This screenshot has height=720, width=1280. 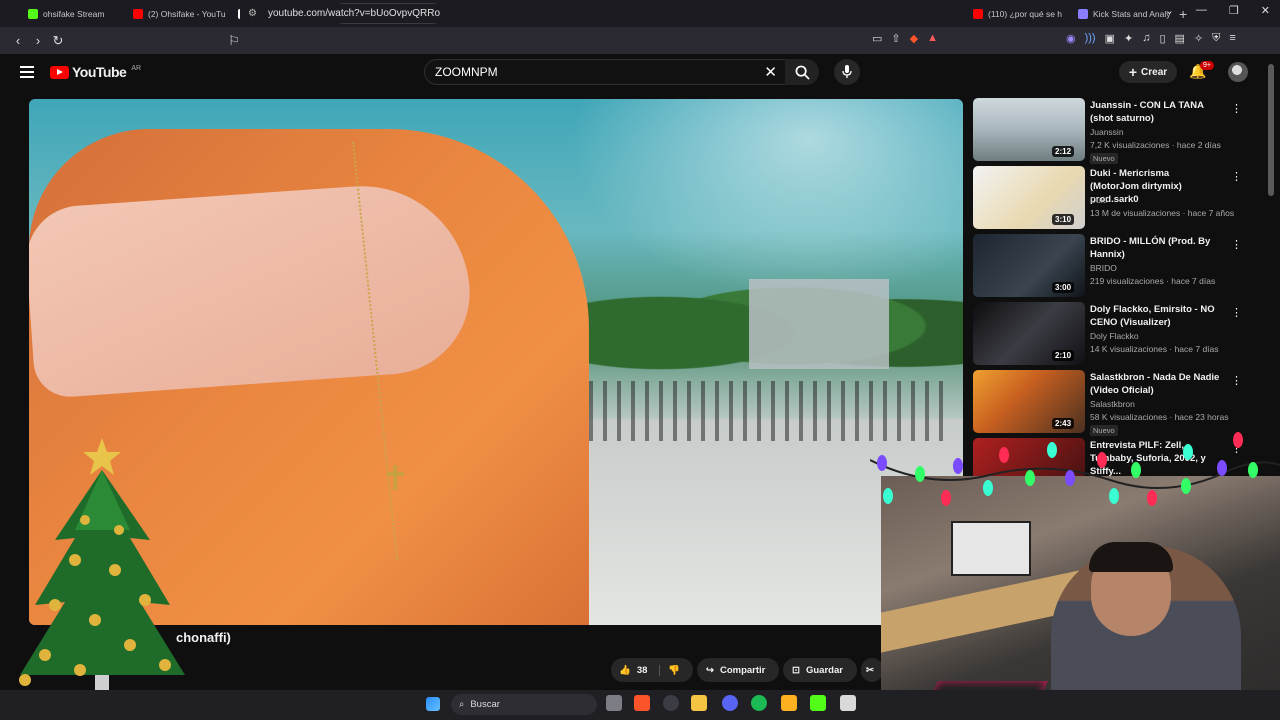 I want to click on obs-icon, so click(x=671, y=703).